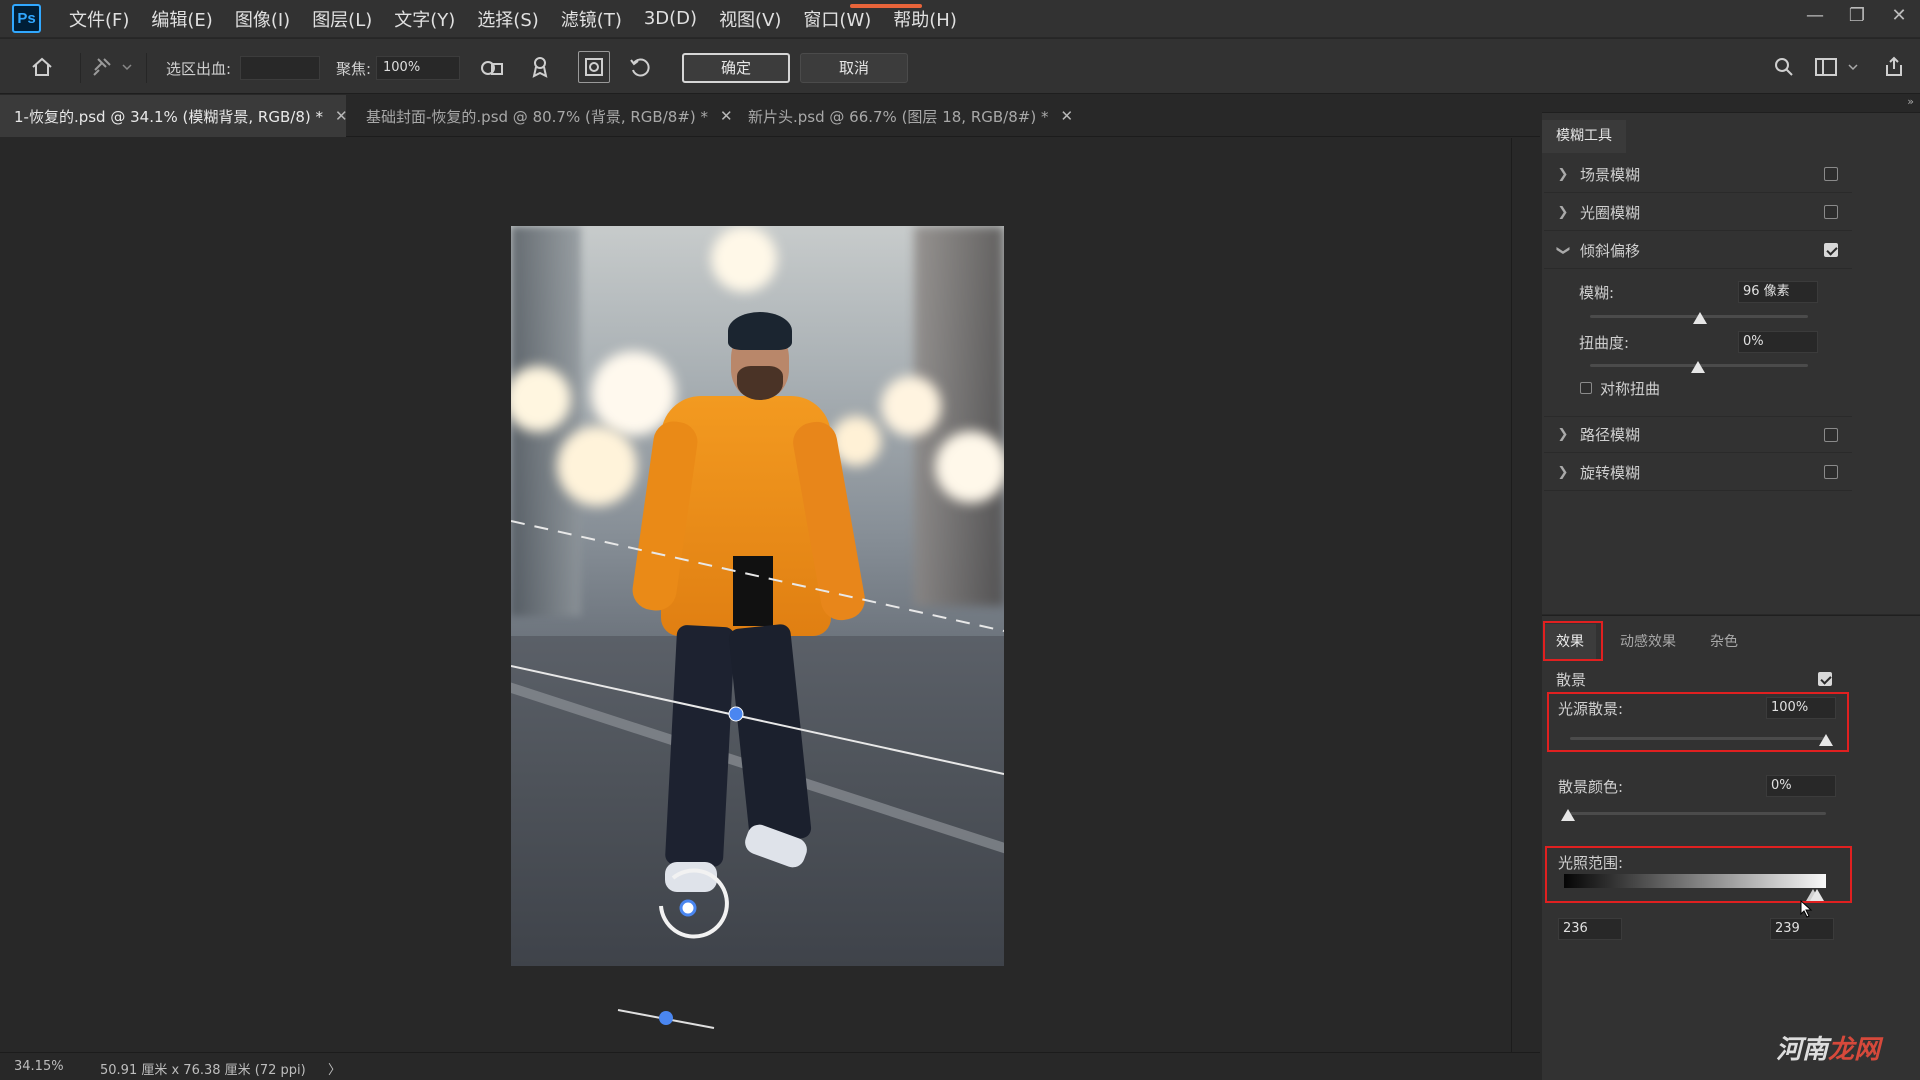  What do you see at coordinates (640, 67) in the screenshot?
I see `reset-icon` at bounding box center [640, 67].